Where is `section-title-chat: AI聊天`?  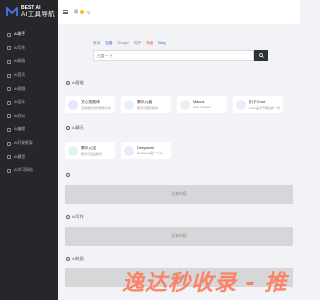 section-title-chat: AI聊天 is located at coordinates (75, 128).